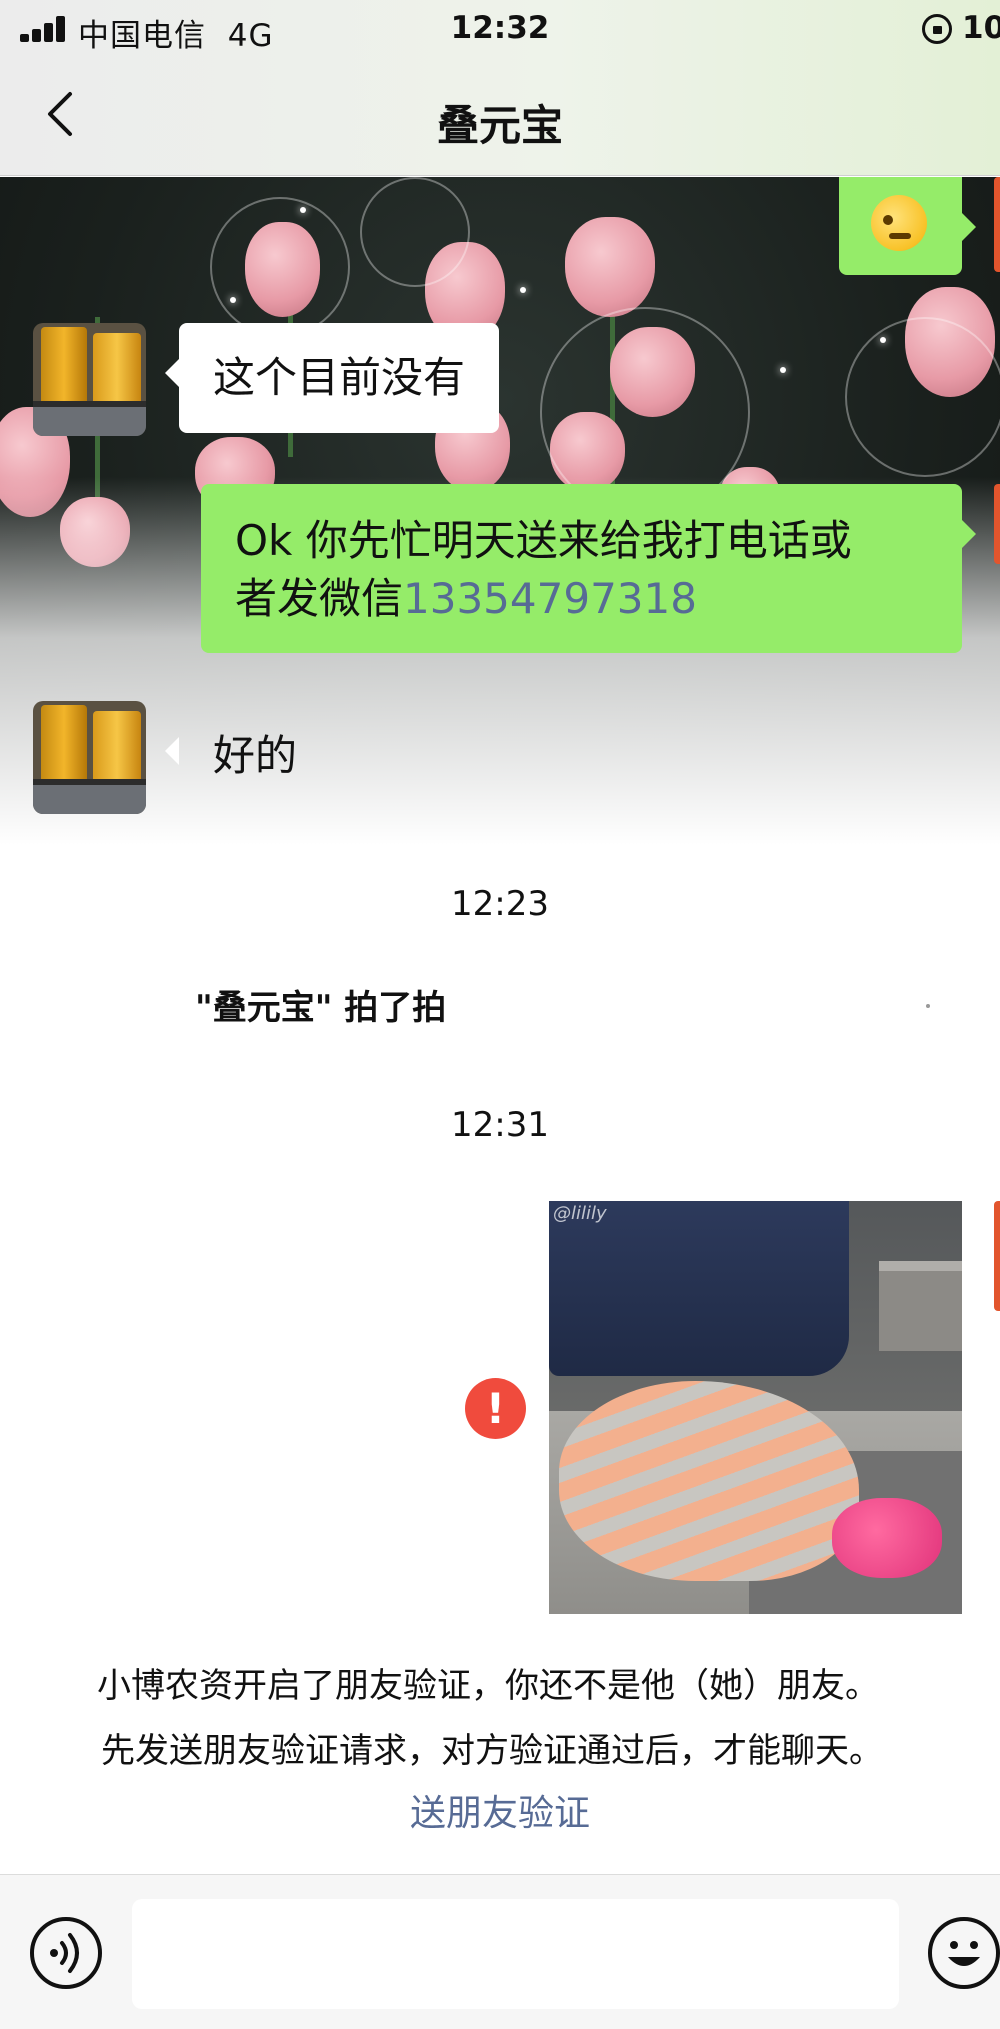 This screenshot has width=1000, height=2029. What do you see at coordinates (588, 568) in the screenshot?
I see `outgoing-message: Ok 你先忙明天送来给我打电话或 者发微信13354797318` at bounding box center [588, 568].